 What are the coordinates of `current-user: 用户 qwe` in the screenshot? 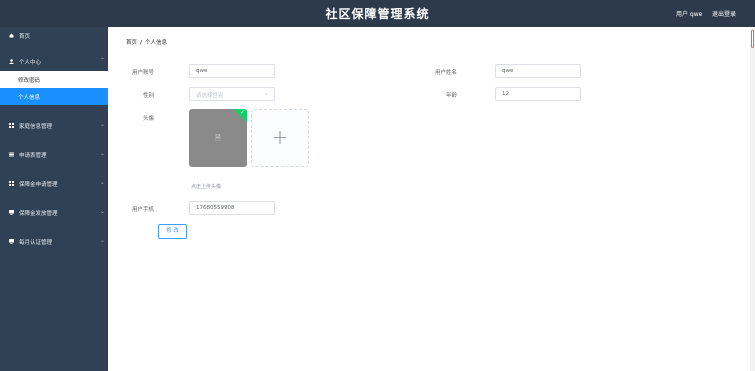 It's located at (689, 14).